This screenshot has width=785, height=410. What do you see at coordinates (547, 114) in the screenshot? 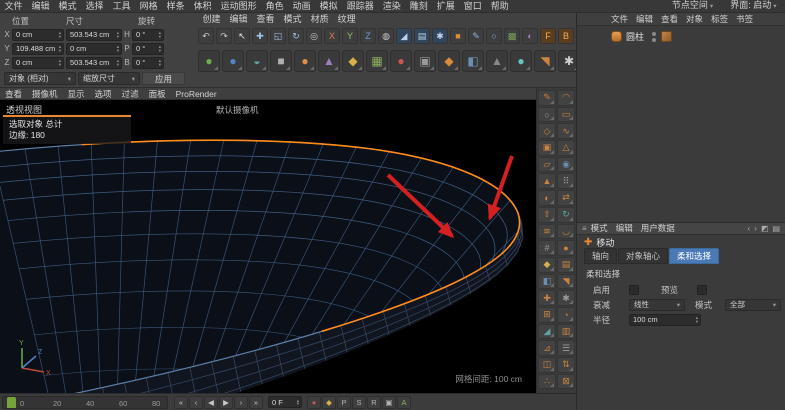
I see `modeling-tool-icon: ○` at bounding box center [547, 114].